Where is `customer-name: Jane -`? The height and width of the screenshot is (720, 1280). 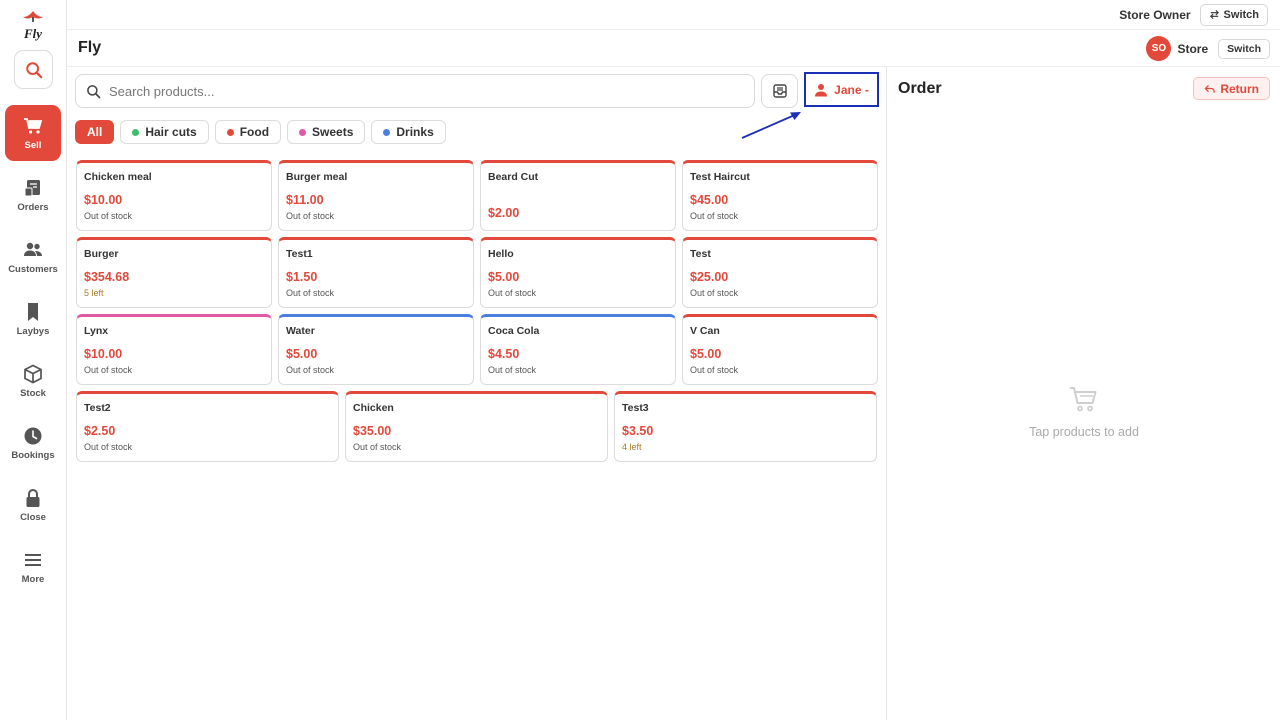 customer-name: Jane - is located at coordinates (851, 89).